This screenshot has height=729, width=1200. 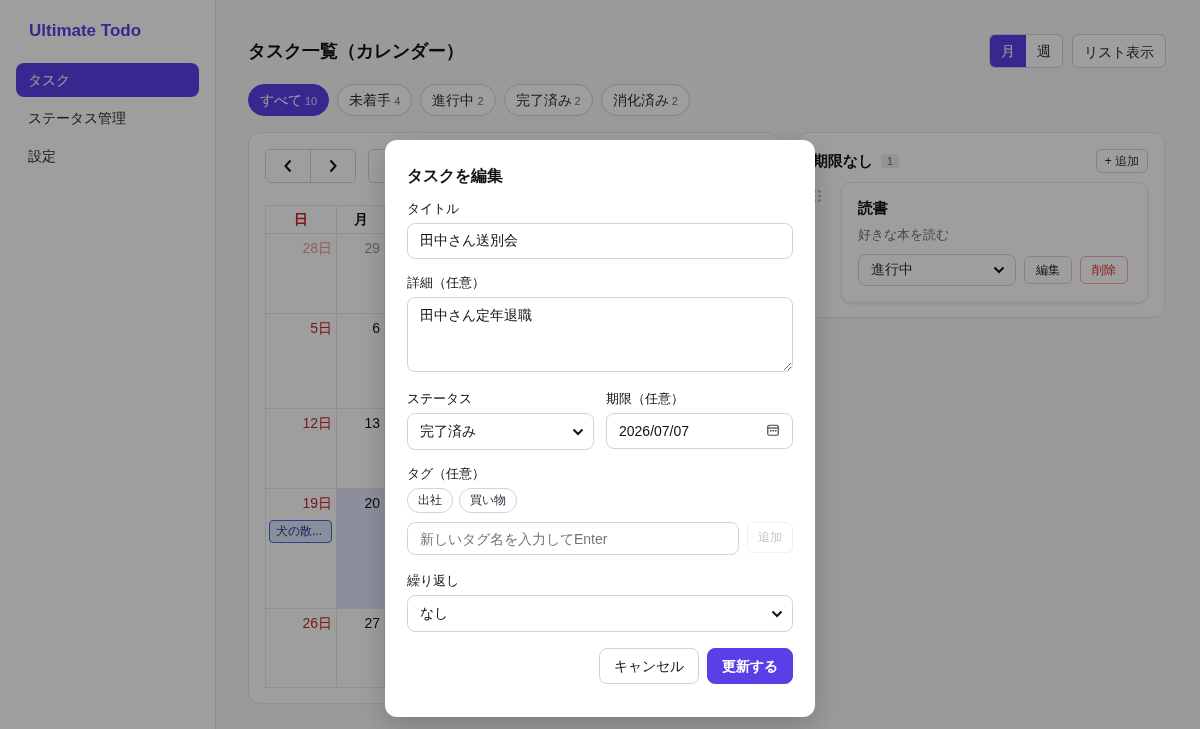 I want to click on filter-chip: すべて 10, so click(x=289, y=100).